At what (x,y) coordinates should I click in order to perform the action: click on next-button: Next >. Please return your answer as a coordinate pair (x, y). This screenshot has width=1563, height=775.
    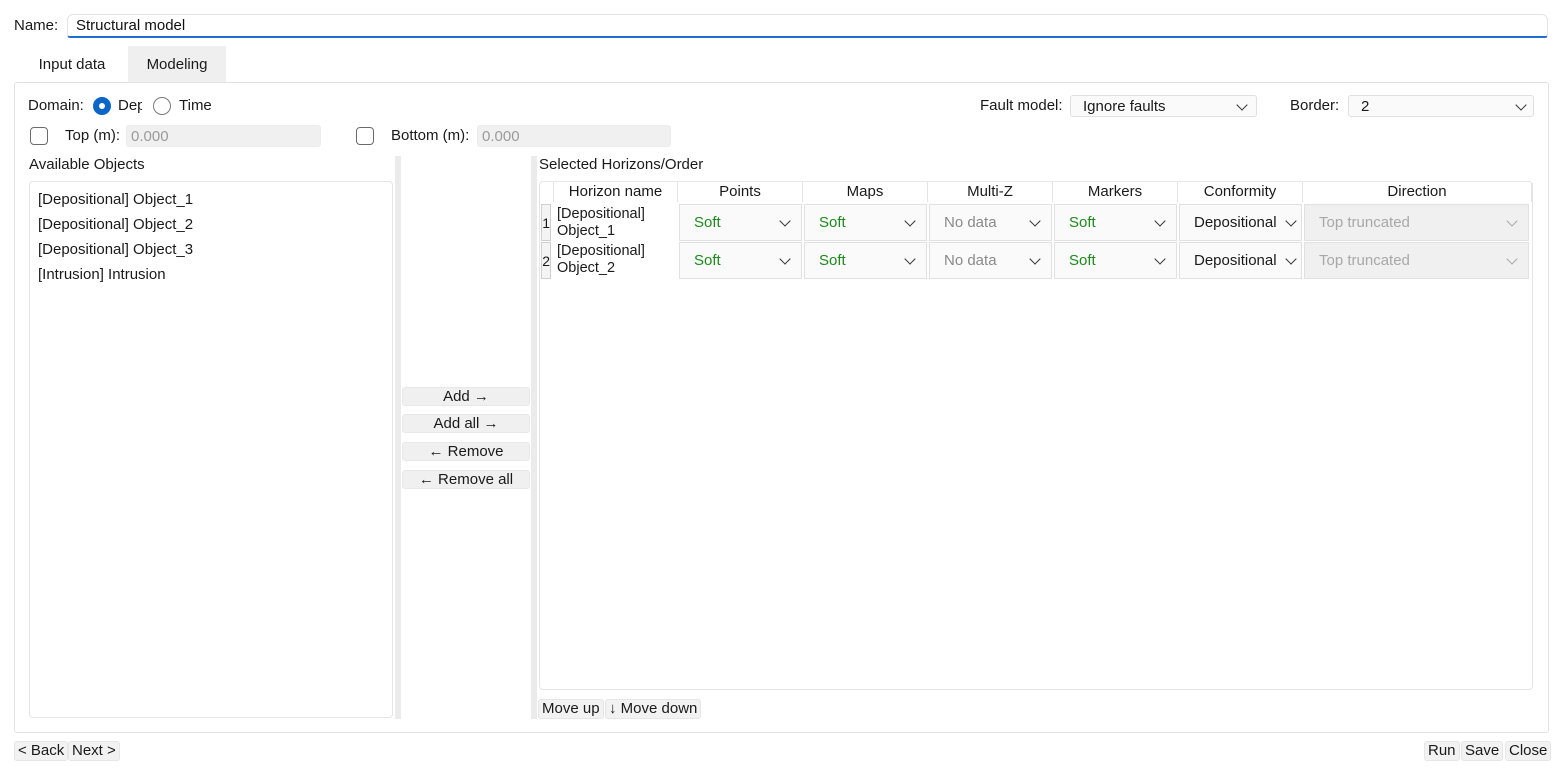
    Looking at the image, I should click on (94, 751).